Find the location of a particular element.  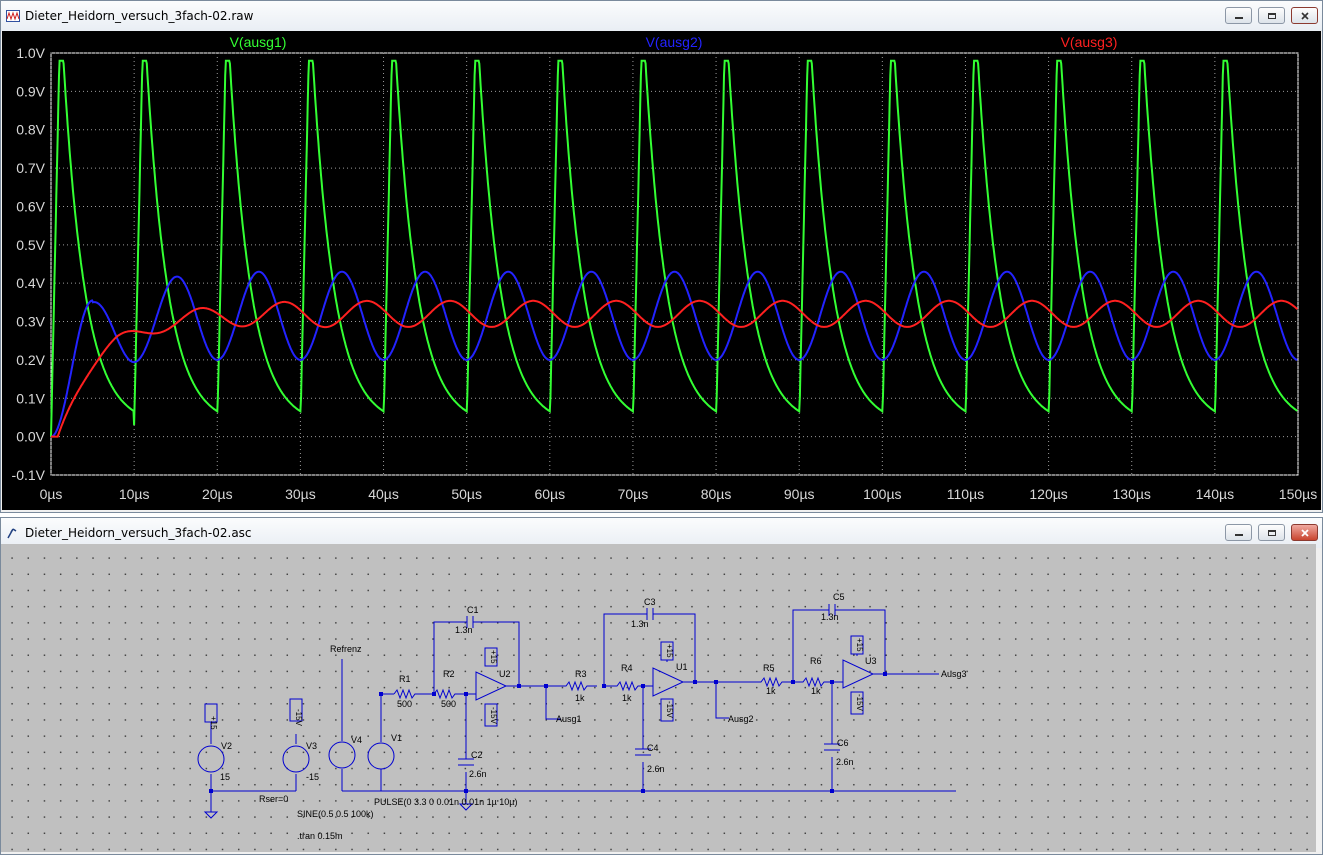

spice-directive-tran: .tran 0.15m is located at coordinates (320, 836).